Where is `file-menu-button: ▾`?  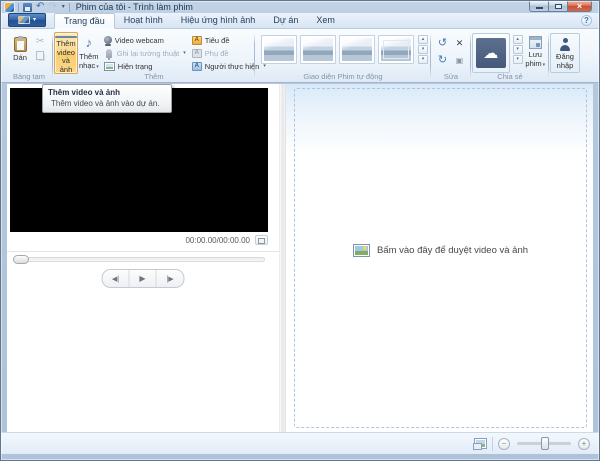
file-menu-button: ▾ is located at coordinates (27, 20).